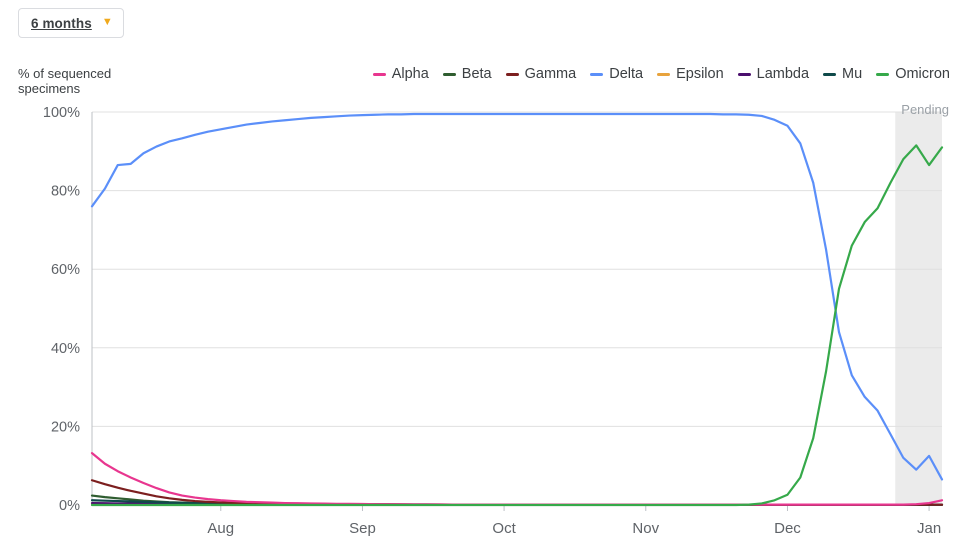 This screenshot has height=555, width=960. What do you see at coordinates (476, 74) in the screenshot?
I see `legend-label: Beta` at bounding box center [476, 74].